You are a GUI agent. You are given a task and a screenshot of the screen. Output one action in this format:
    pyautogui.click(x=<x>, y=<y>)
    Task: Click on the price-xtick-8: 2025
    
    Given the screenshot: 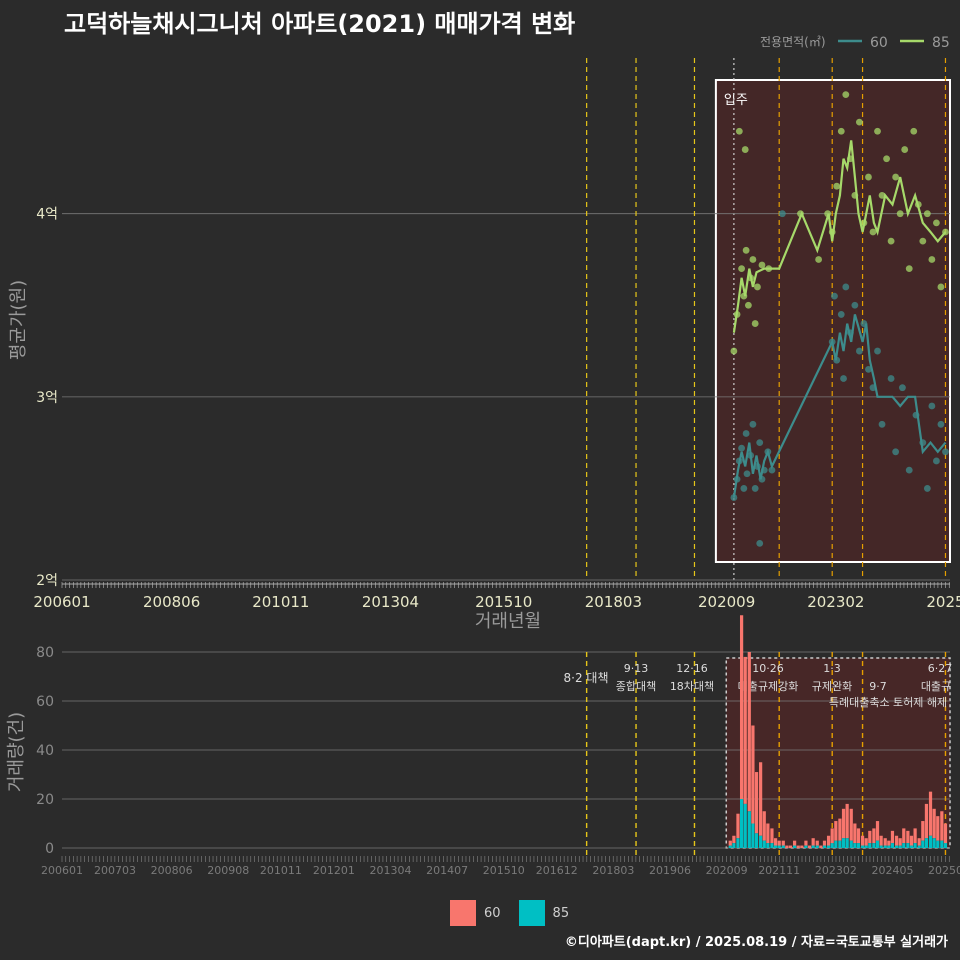 What is the action you would take?
    pyautogui.click(x=943, y=602)
    